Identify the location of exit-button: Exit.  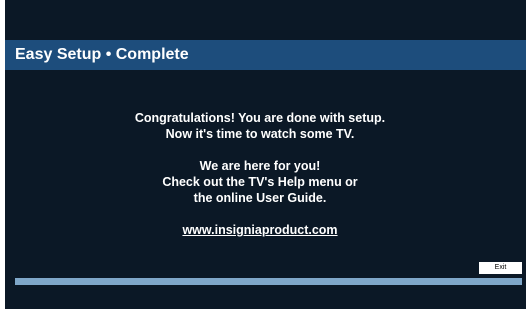
(500, 268).